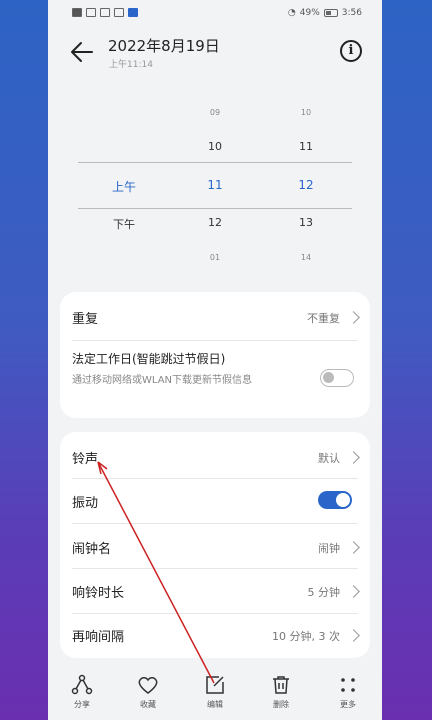  I want to click on snooze-label: 再响间隔, so click(98, 637).